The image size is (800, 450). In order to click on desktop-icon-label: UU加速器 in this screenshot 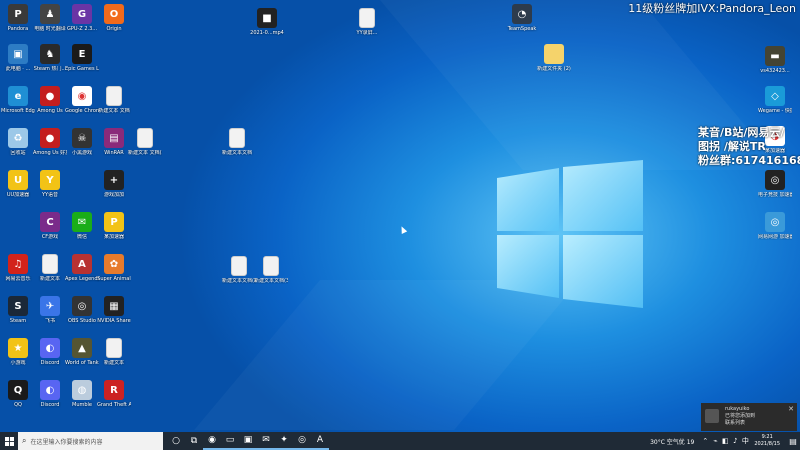, I will do `click(18, 195)`.